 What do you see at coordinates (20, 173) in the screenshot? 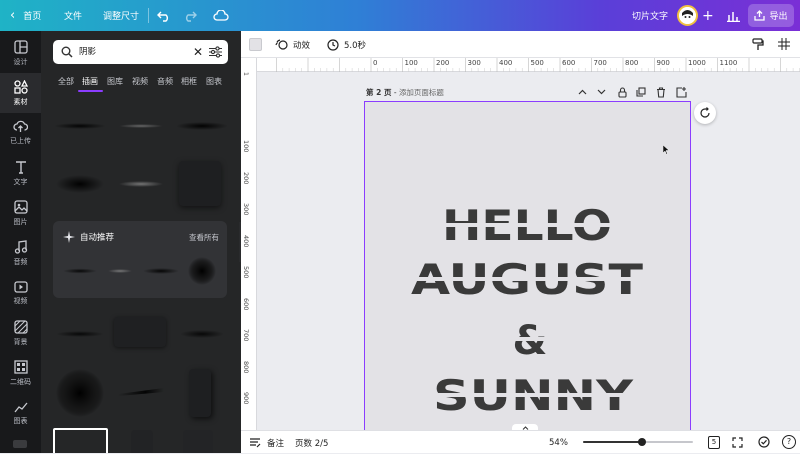
I see `rail-item-text: 文字` at bounding box center [20, 173].